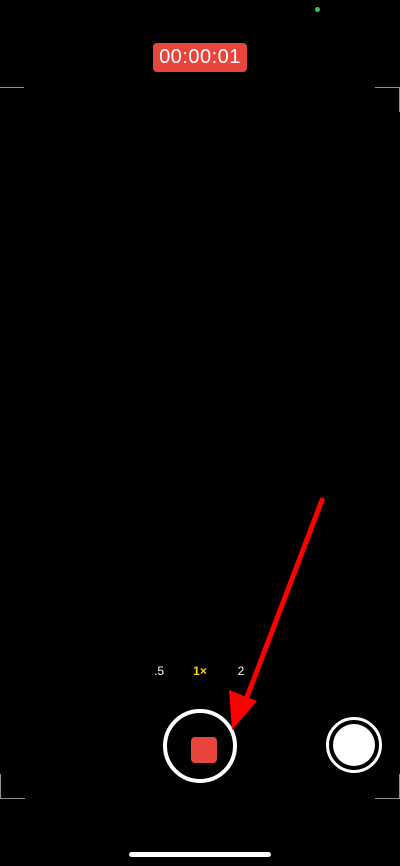  I want to click on home-indicator, so click(200, 854).